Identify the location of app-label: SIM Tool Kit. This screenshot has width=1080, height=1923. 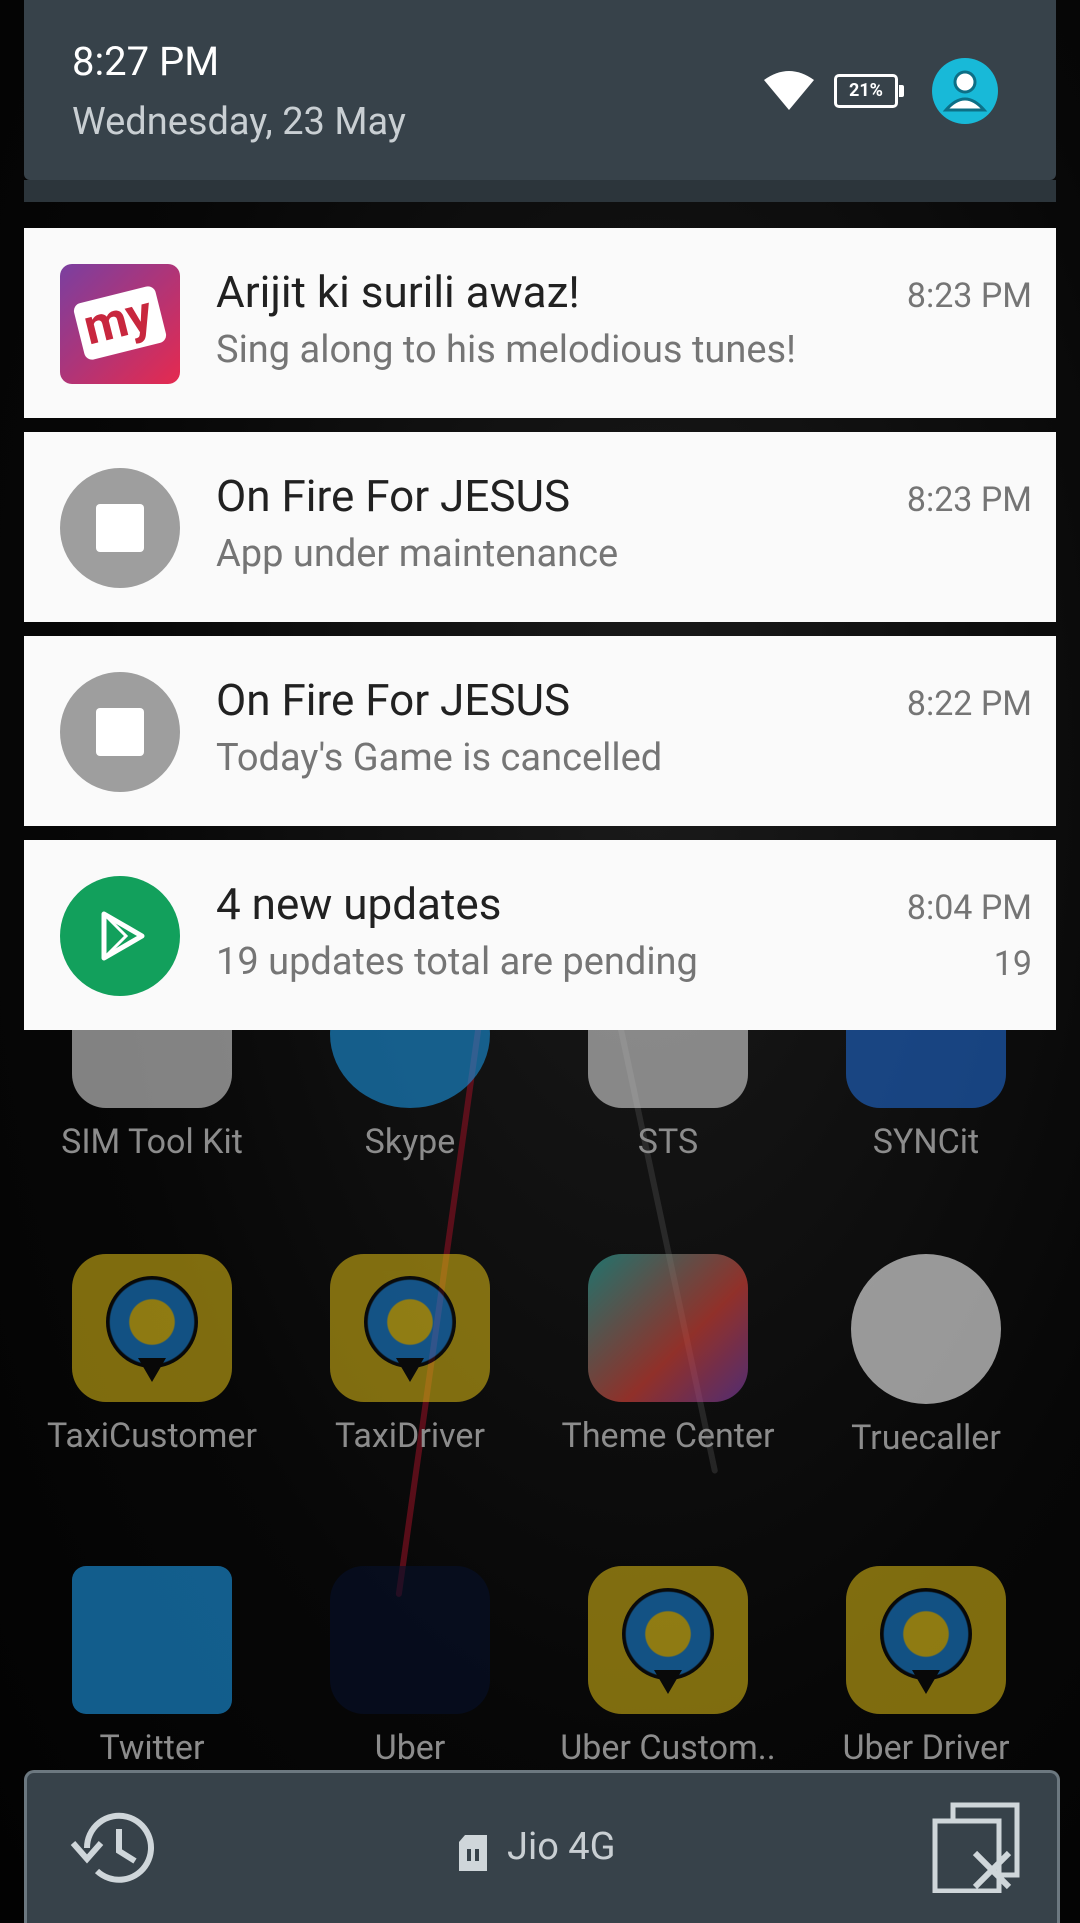
(152, 1142).